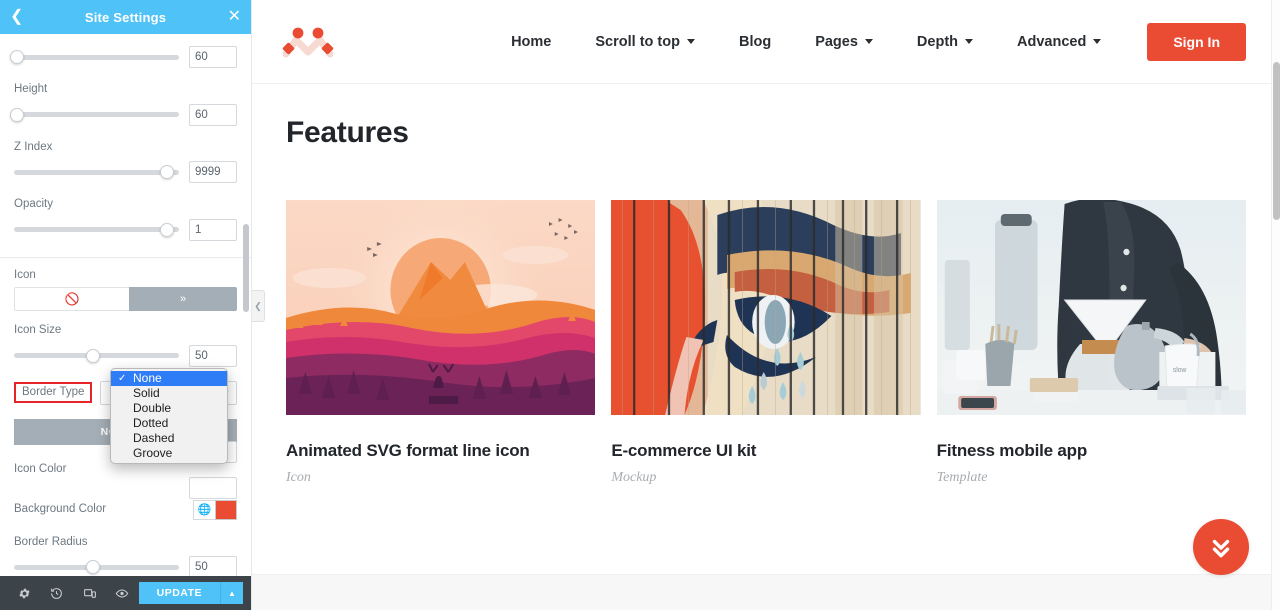 The height and width of the screenshot is (610, 1280). I want to click on feature-card: Animated SVG format line icon Icon, so click(441, 343).